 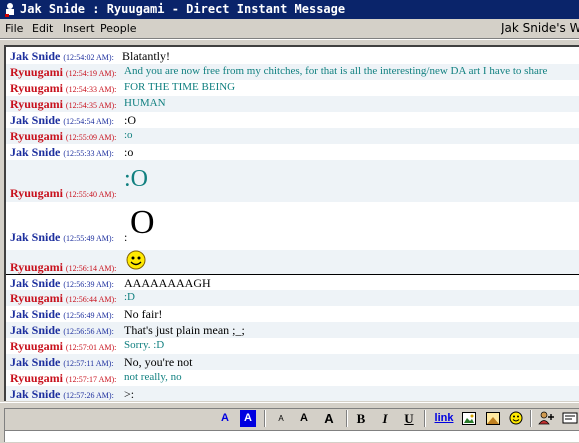 I want to click on timestamp: (12:55:33 AM):, so click(x=88, y=153).